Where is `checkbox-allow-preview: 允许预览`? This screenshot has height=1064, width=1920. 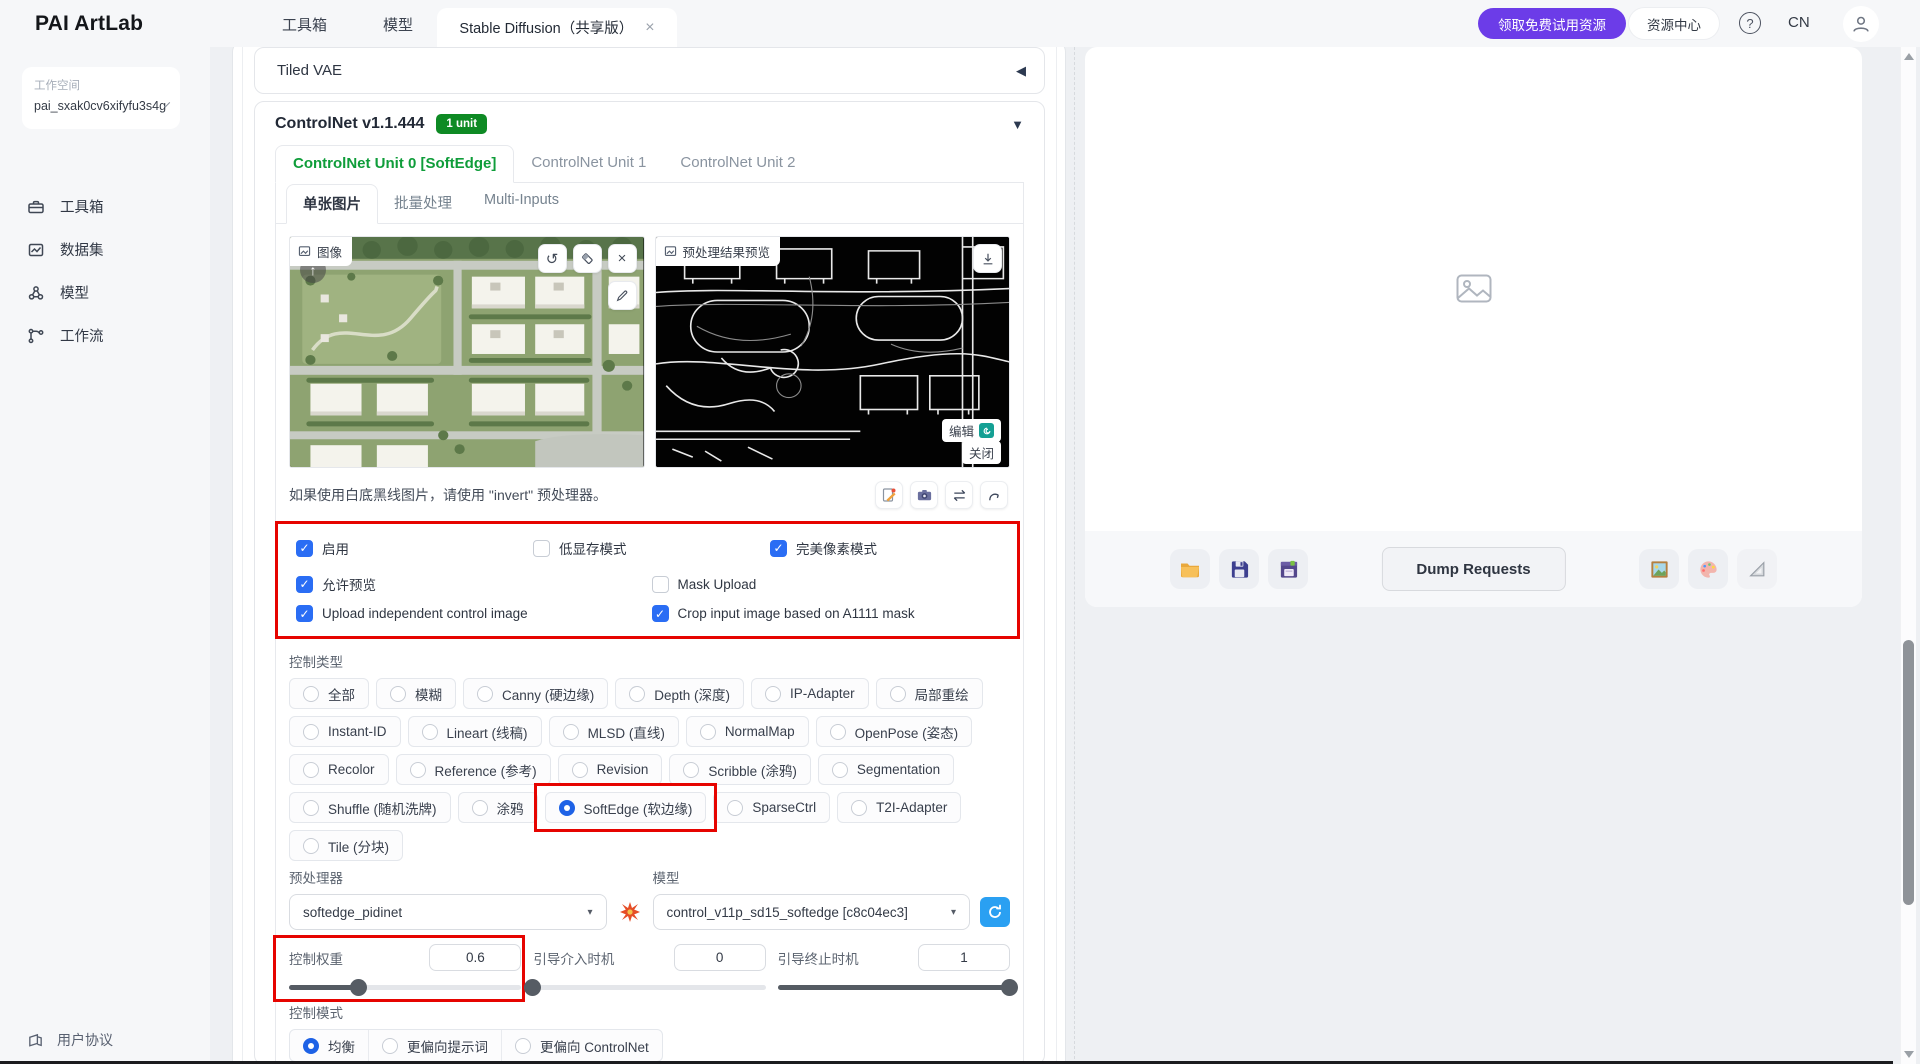 checkbox-allow-preview: 允许预览 is located at coordinates (474, 584).